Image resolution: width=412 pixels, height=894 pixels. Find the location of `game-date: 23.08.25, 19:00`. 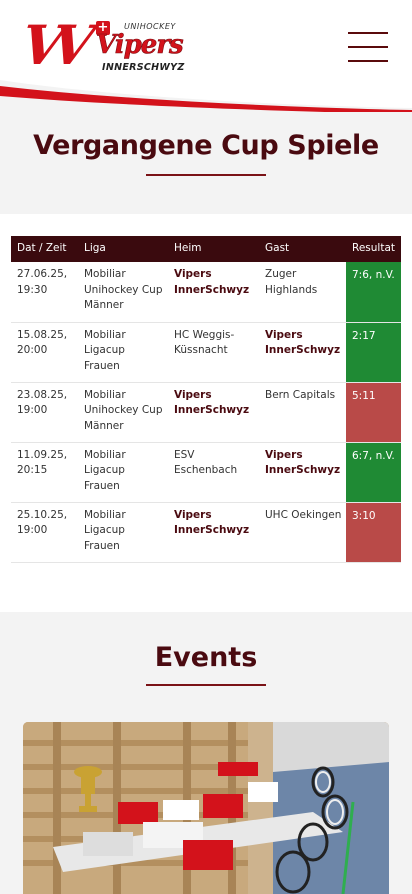

game-date: 23.08.25, 19:00 is located at coordinates (44, 412).